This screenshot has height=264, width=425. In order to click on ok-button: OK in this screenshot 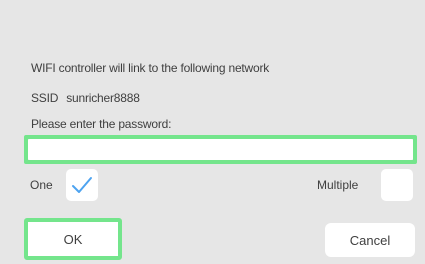, I will do `click(73, 239)`.